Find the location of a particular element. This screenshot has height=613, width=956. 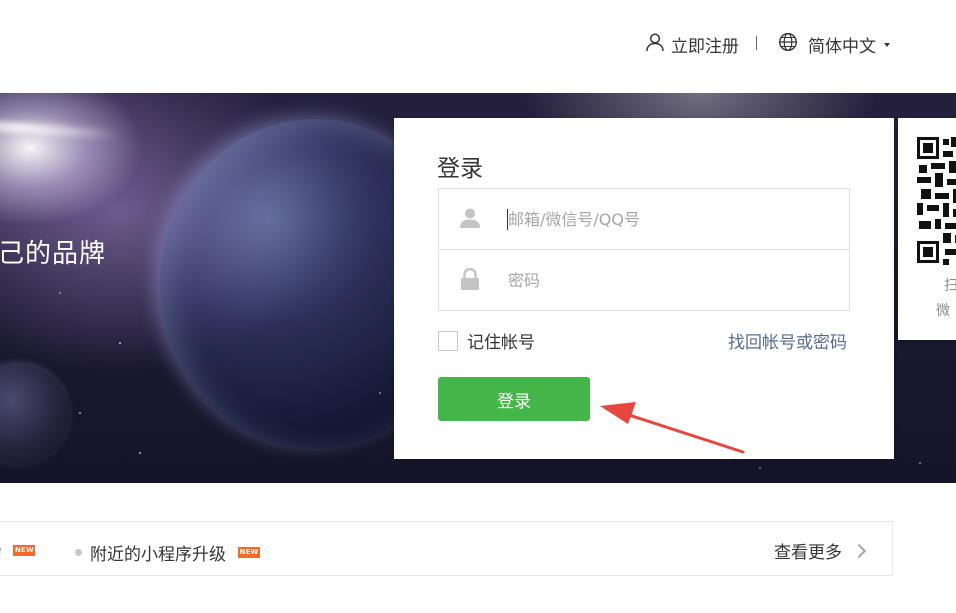

login-title: 登录 is located at coordinates (460, 169).